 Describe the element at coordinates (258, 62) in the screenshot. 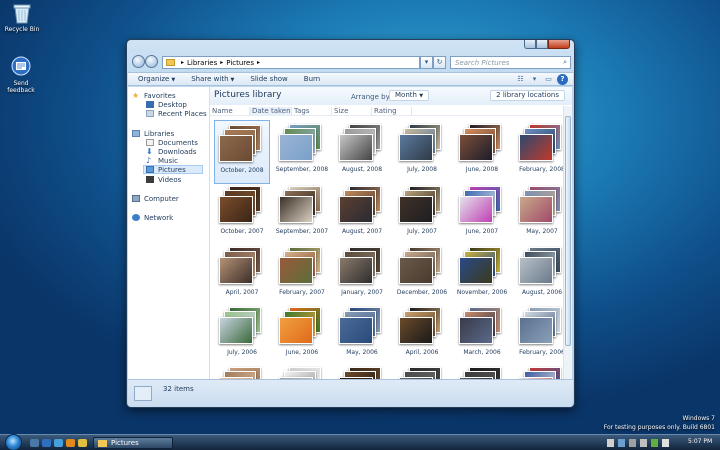

I see `breadcrumb-arrow-icon: ▸` at that location.